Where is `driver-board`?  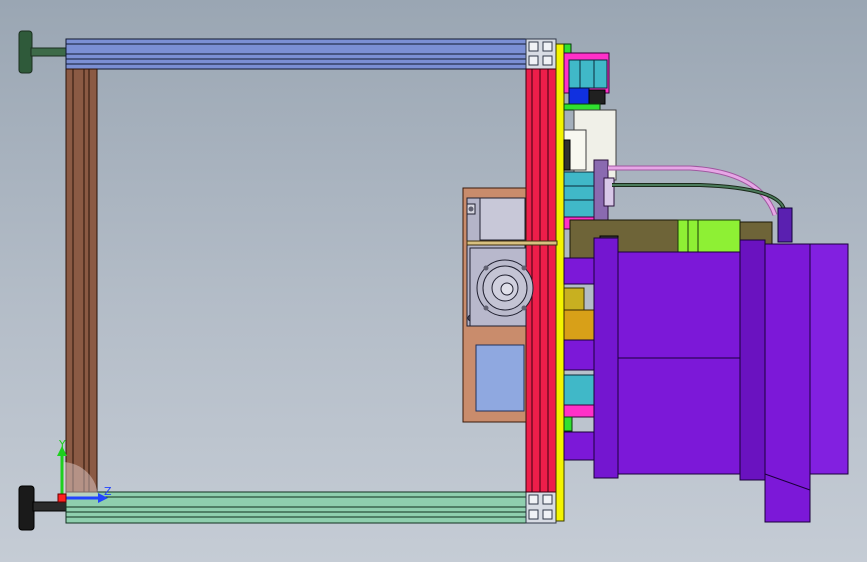
driver-board is located at coordinates (500, 378).